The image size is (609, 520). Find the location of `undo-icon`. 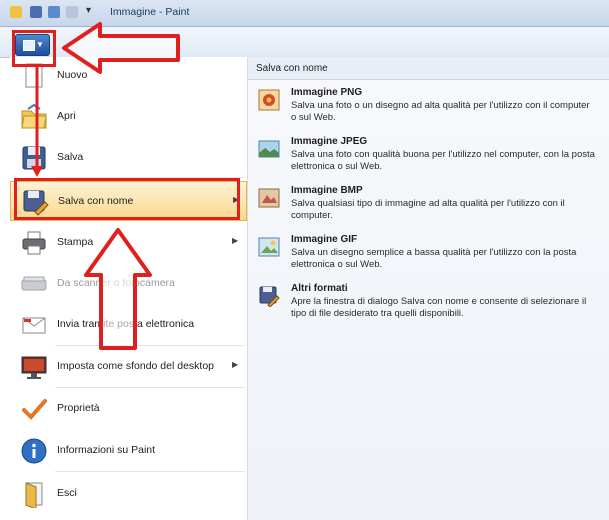

undo-icon is located at coordinates (54, 12).